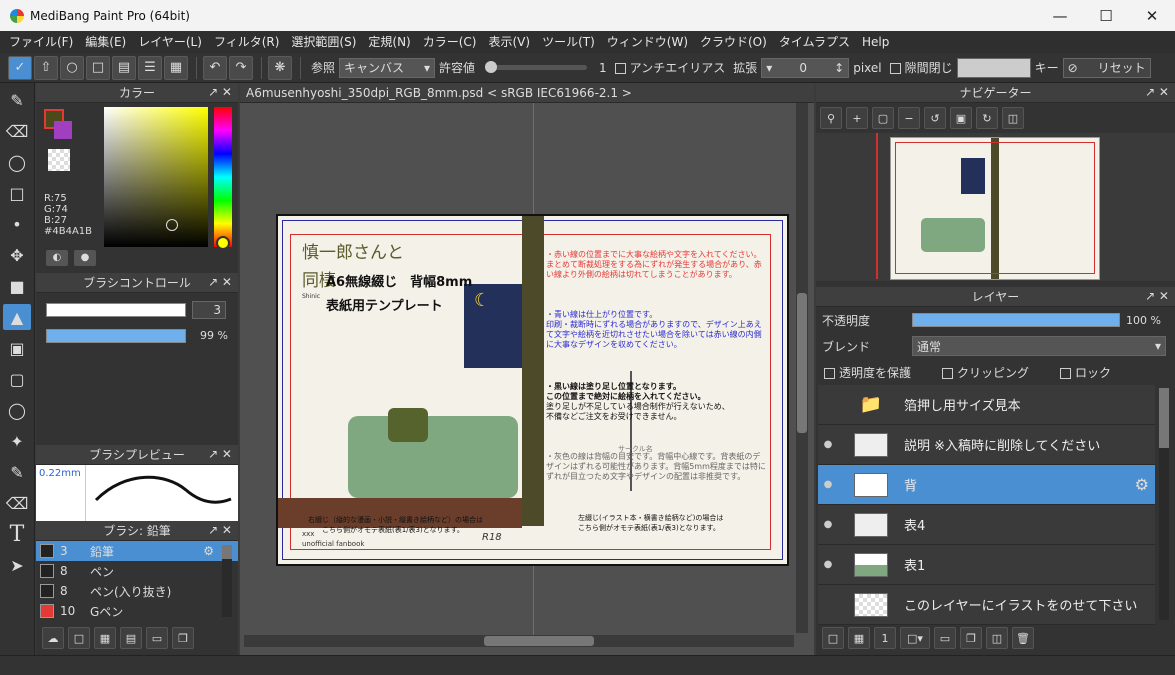 Image resolution: width=1175 pixels, height=675 pixels. I want to click on maximize-button: ☐, so click(1106, 15).